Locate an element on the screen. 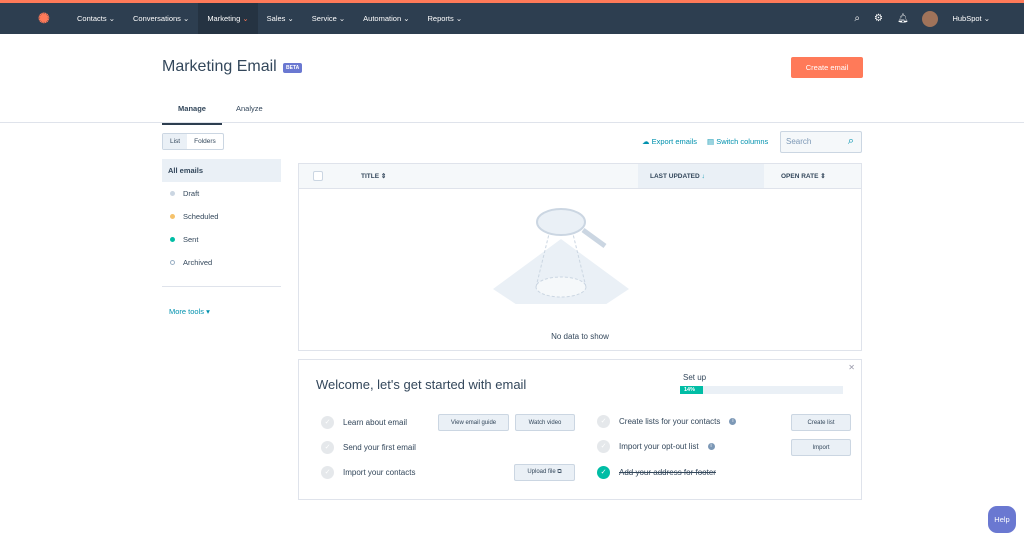 Image resolution: width=1024 pixels, height=541 pixels. account-menu: HubSpot ⌄ is located at coordinates (971, 18).